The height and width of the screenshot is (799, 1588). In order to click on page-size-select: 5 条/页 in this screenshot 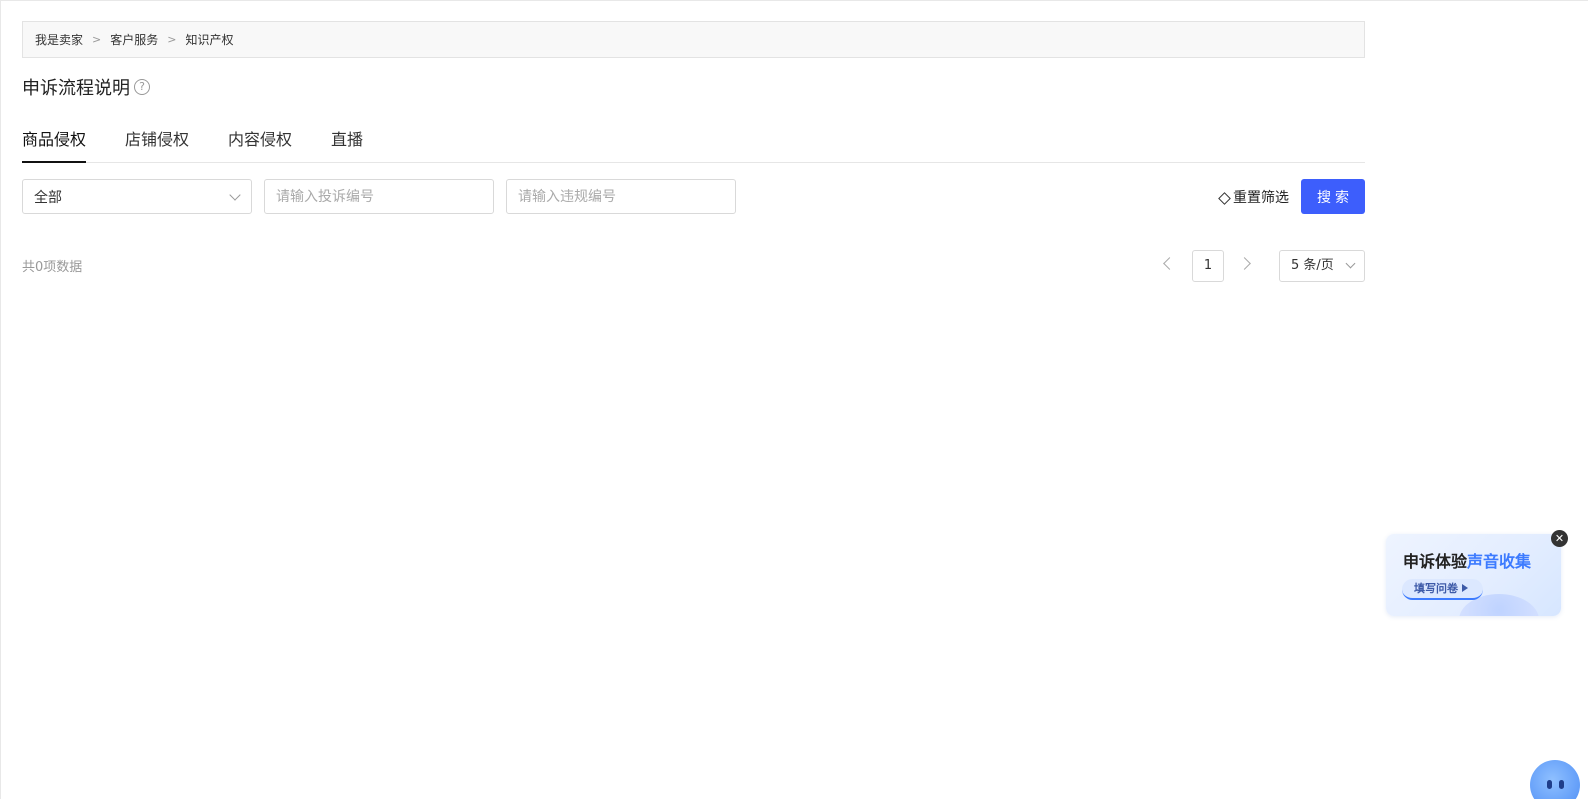, I will do `click(1322, 266)`.